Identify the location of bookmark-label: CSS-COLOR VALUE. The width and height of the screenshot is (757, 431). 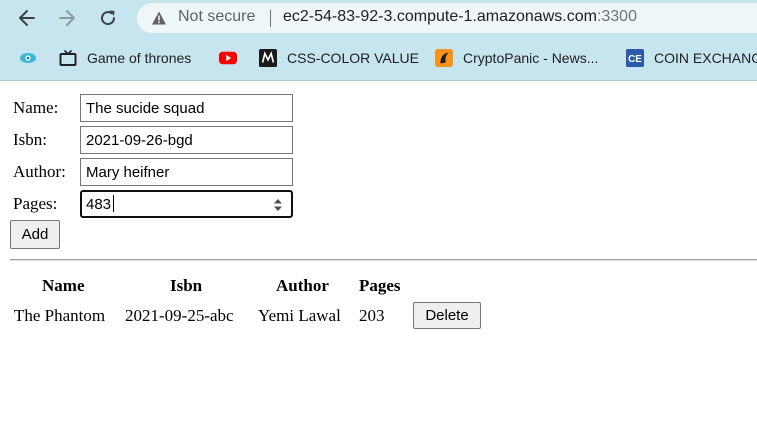
(353, 58).